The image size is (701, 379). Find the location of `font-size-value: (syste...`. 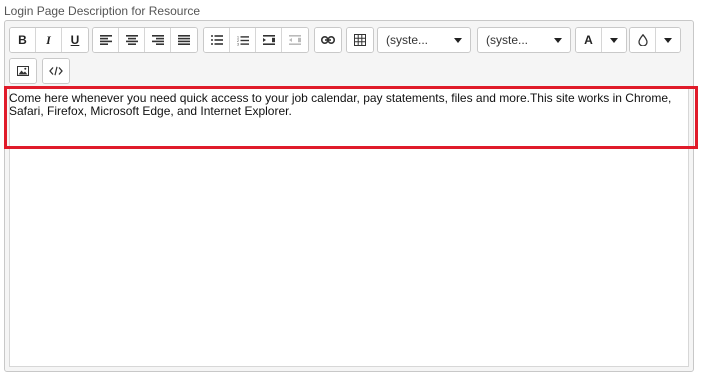

font-size-value: (syste... is located at coordinates (507, 40).